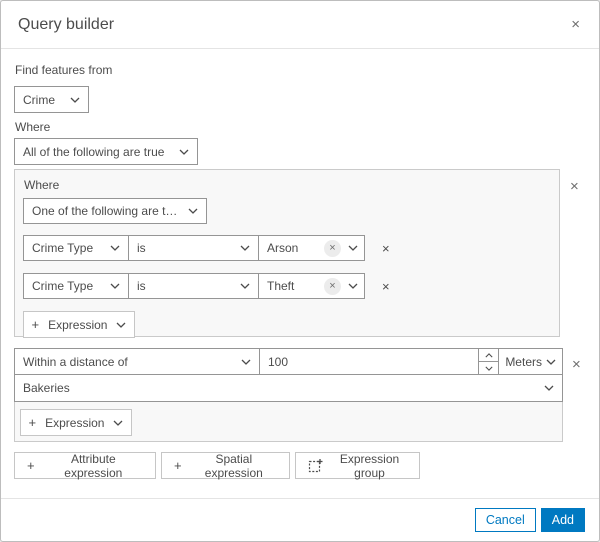 The width and height of the screenshot is (600, 542). I want to click on add-button: Add, so click(562, 520).